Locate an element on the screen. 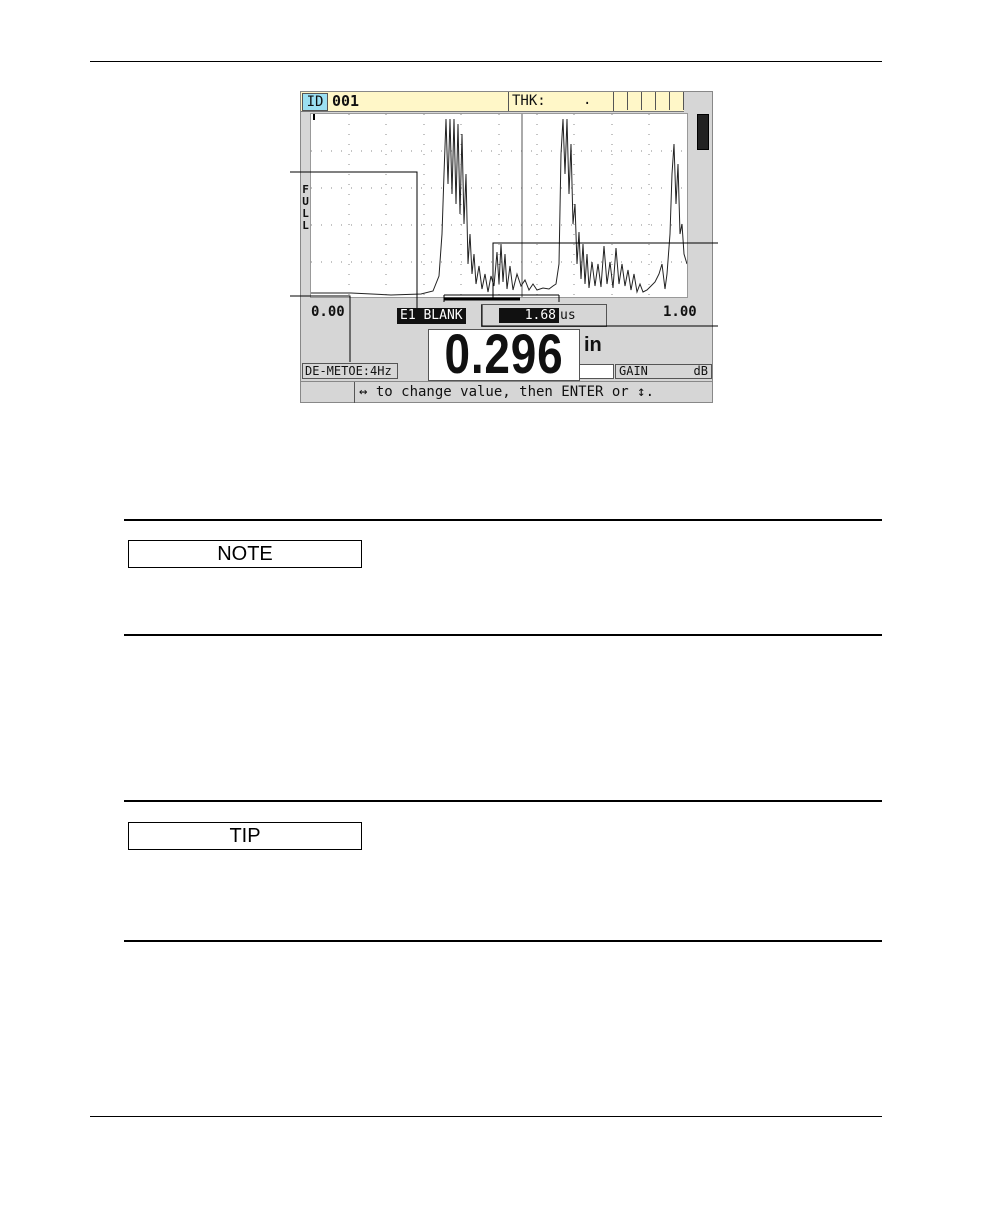 The image size is (1008, 1224). waveform-display is located at coordinates (499, 205).